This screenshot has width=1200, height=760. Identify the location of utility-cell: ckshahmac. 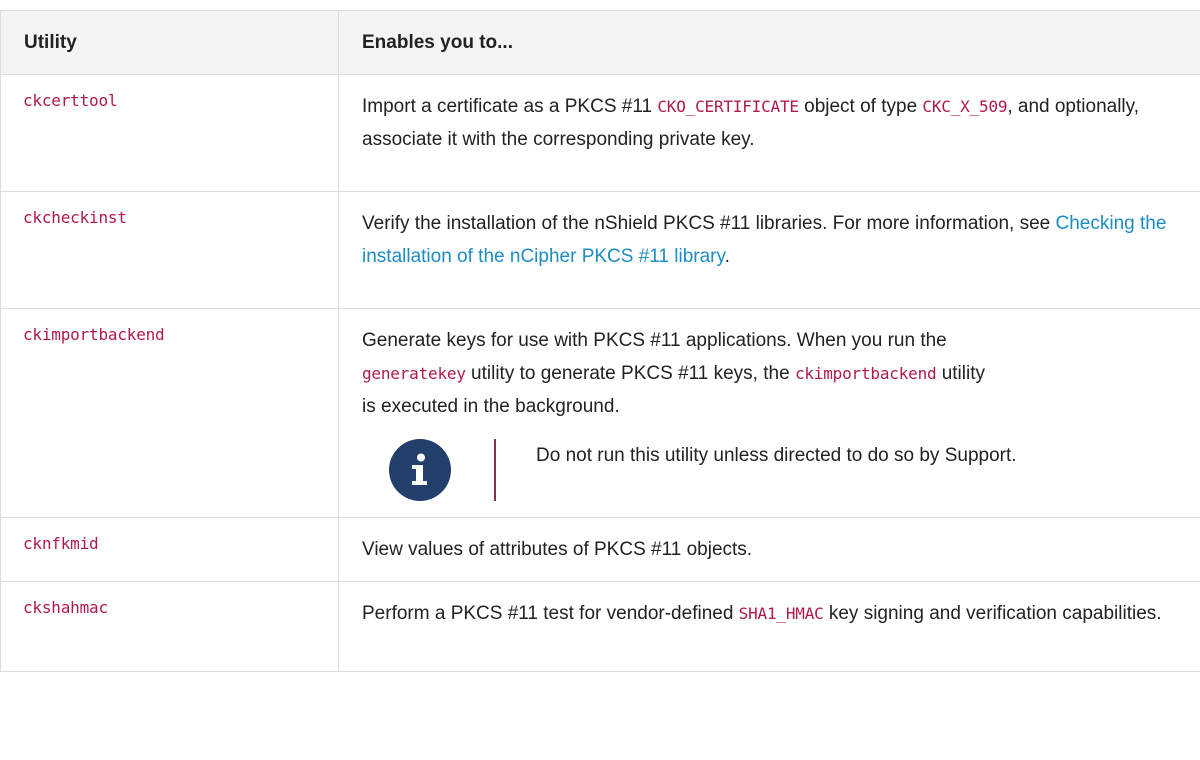
(169, 626).